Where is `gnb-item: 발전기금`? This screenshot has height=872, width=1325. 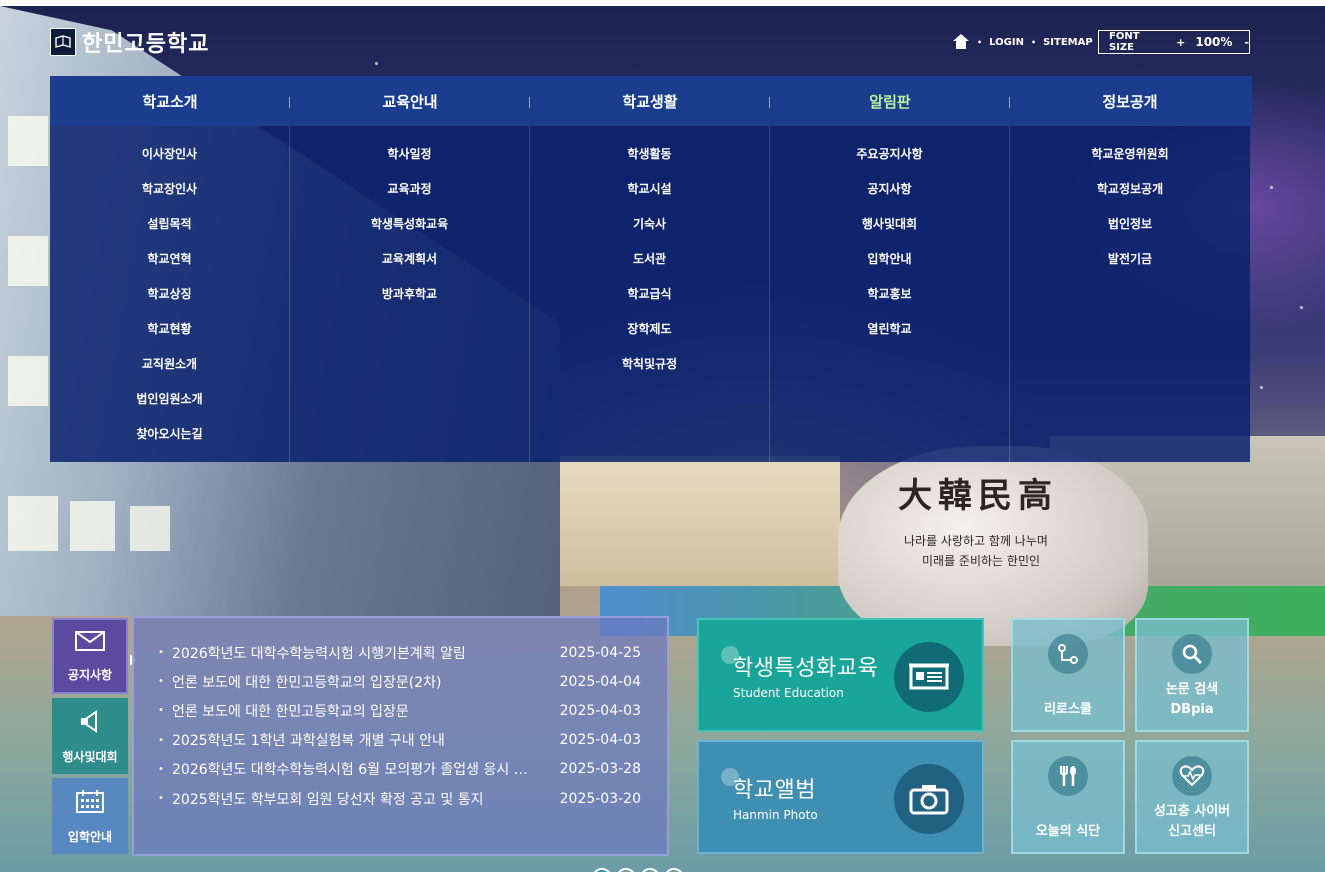 gnb-item: 발전기금 is located at coordinates (1130, 265).